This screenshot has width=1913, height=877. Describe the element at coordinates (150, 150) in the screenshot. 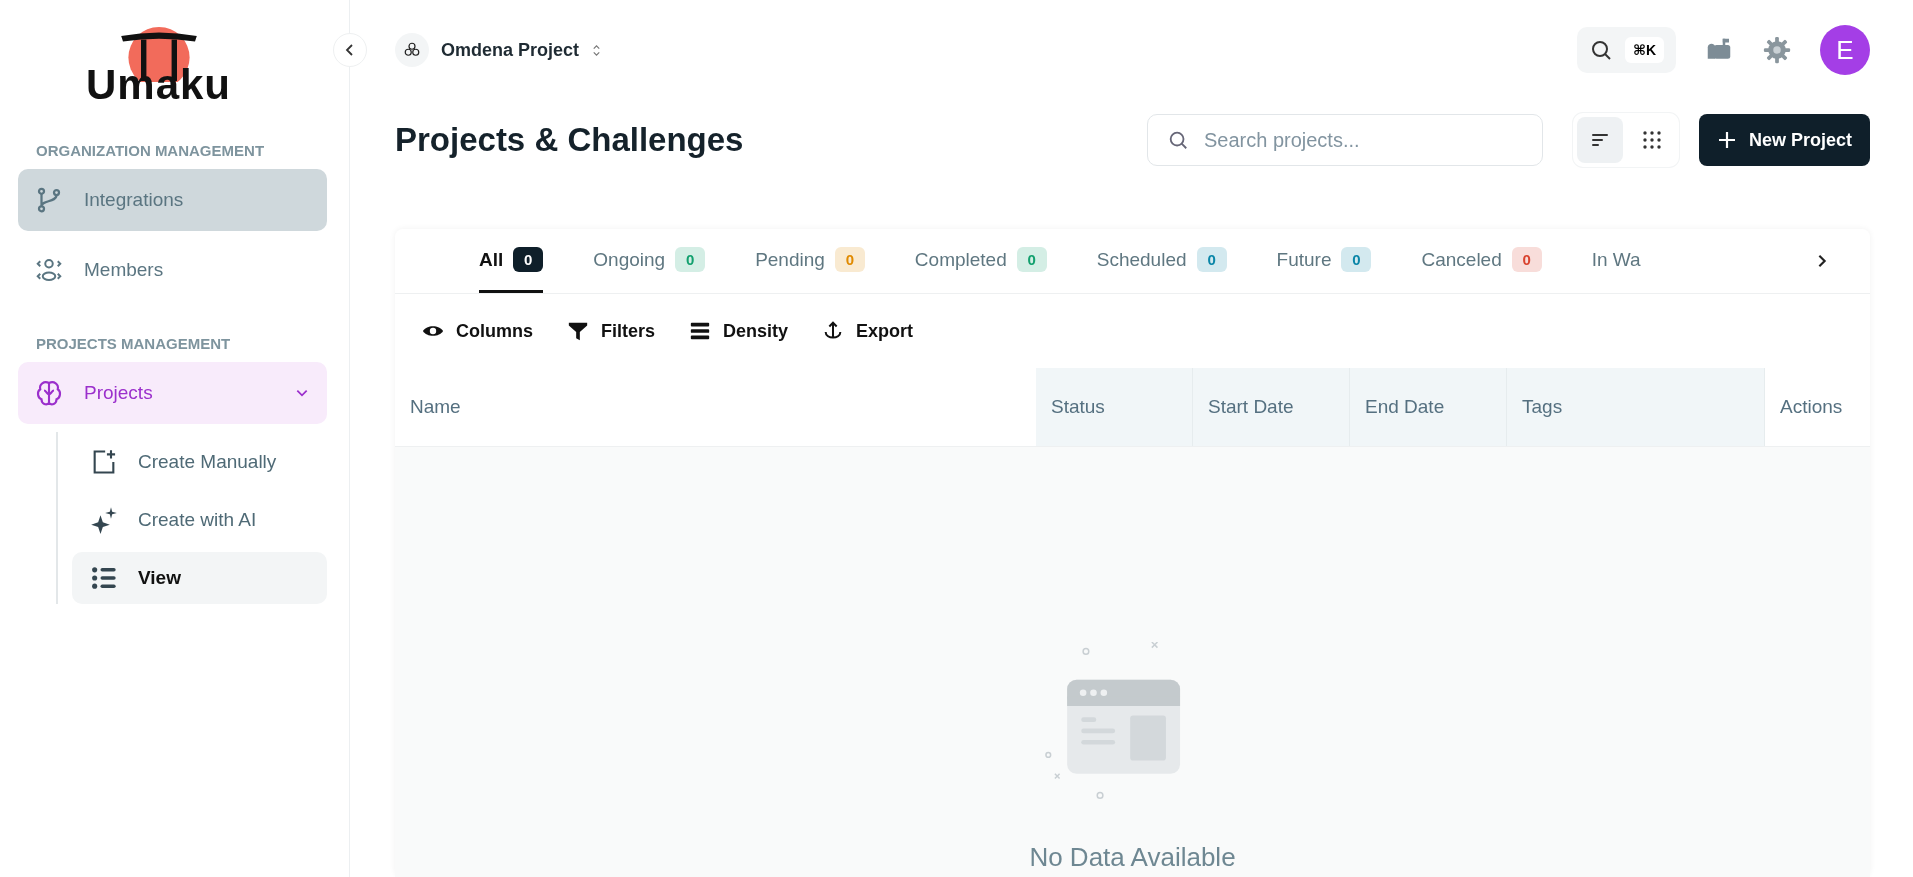

I see `section-heading: ORGANIZATION MANAGEMENT` at that location.